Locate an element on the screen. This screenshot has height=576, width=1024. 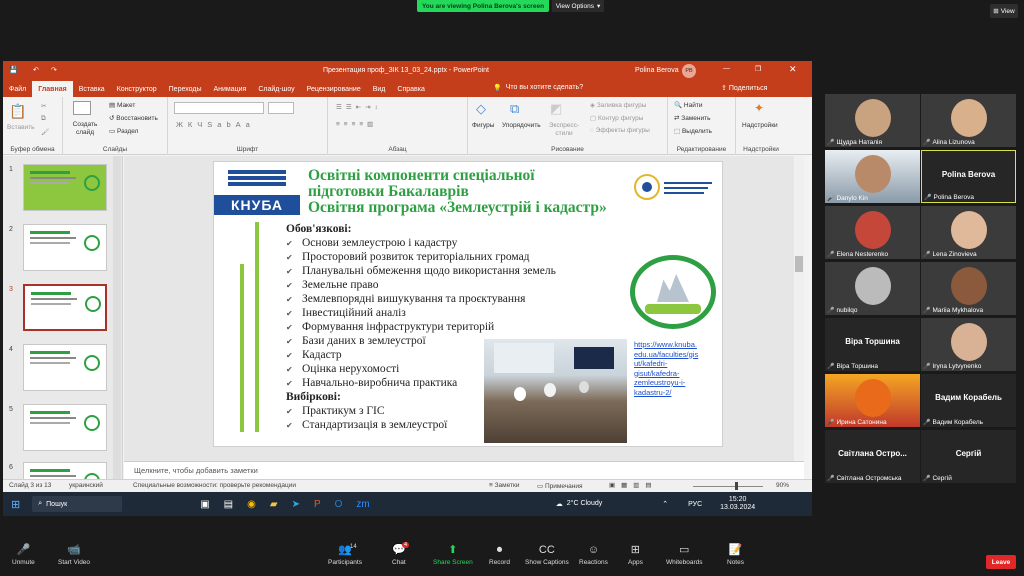
tab-7: Рецензирование is located at coordinates (334, 89).